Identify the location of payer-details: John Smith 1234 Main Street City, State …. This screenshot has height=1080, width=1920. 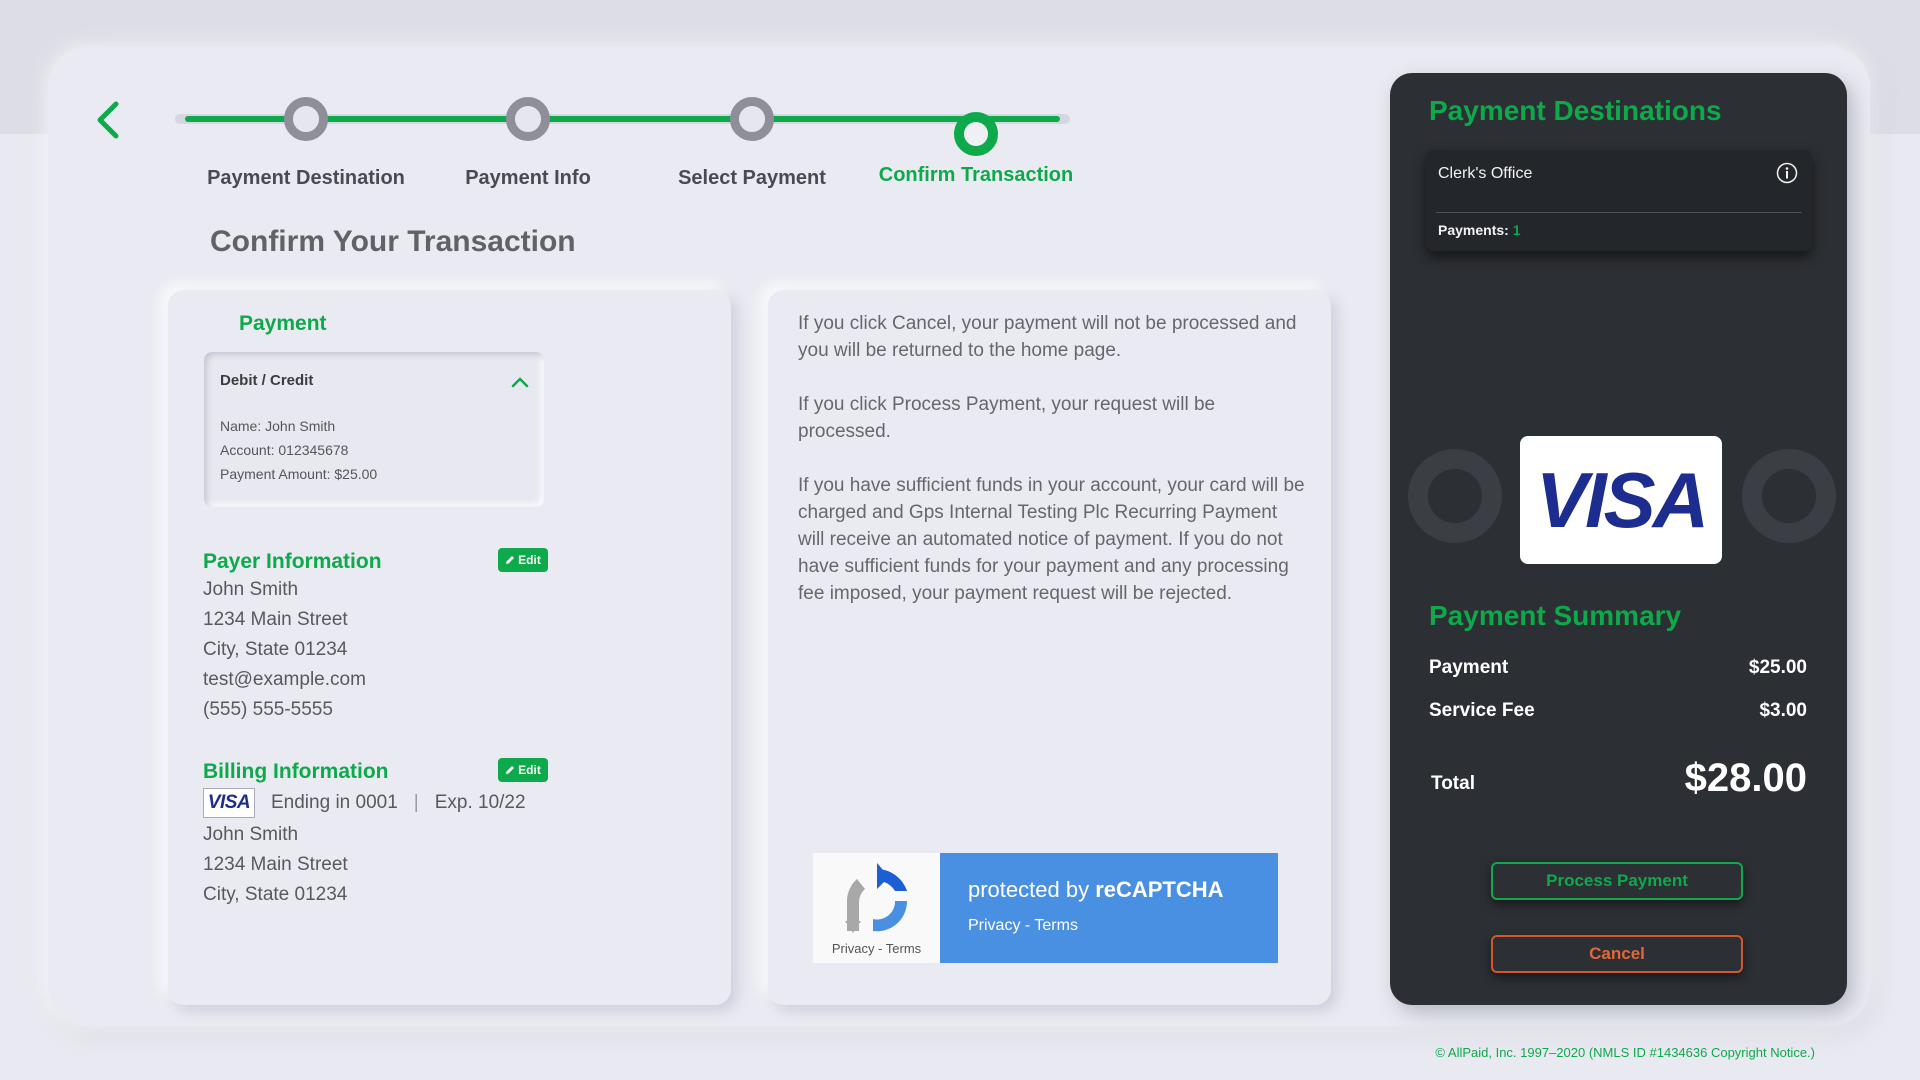
(284, 650).